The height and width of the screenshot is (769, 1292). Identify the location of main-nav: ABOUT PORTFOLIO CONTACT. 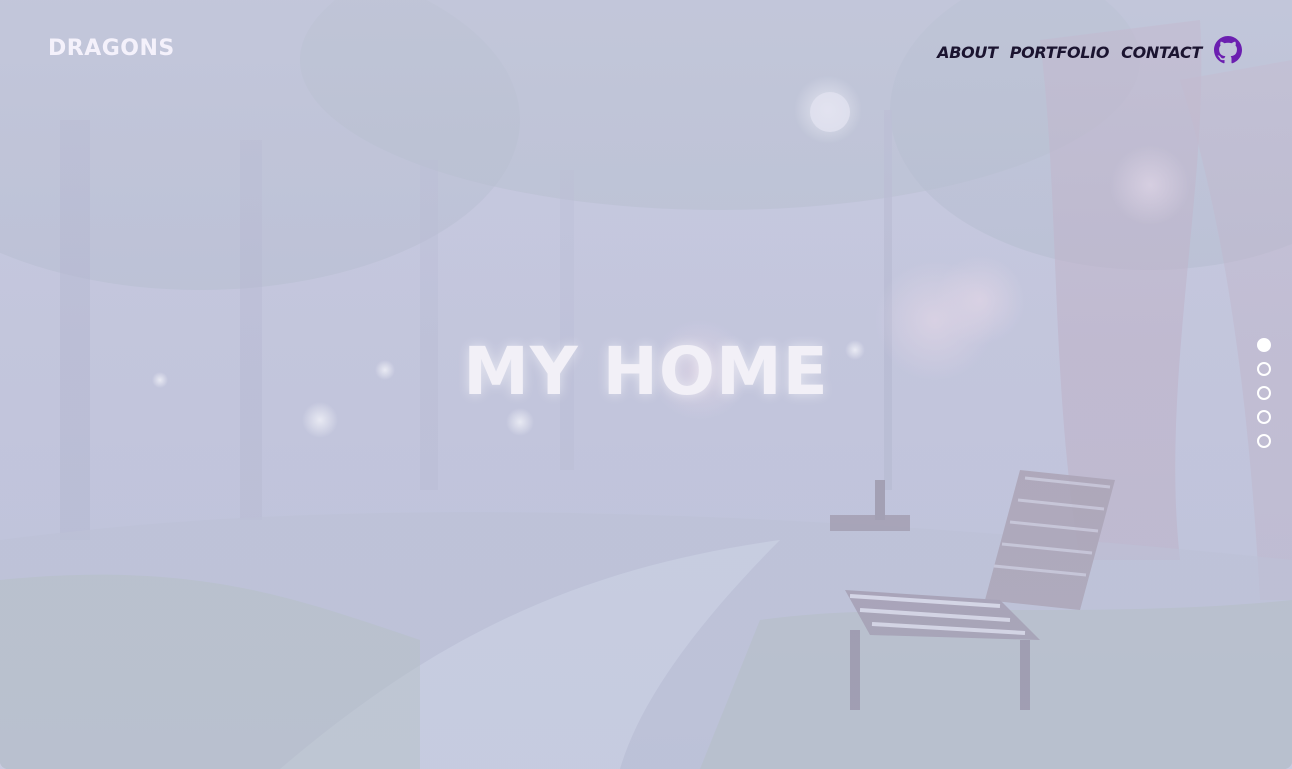
(1089, 50).